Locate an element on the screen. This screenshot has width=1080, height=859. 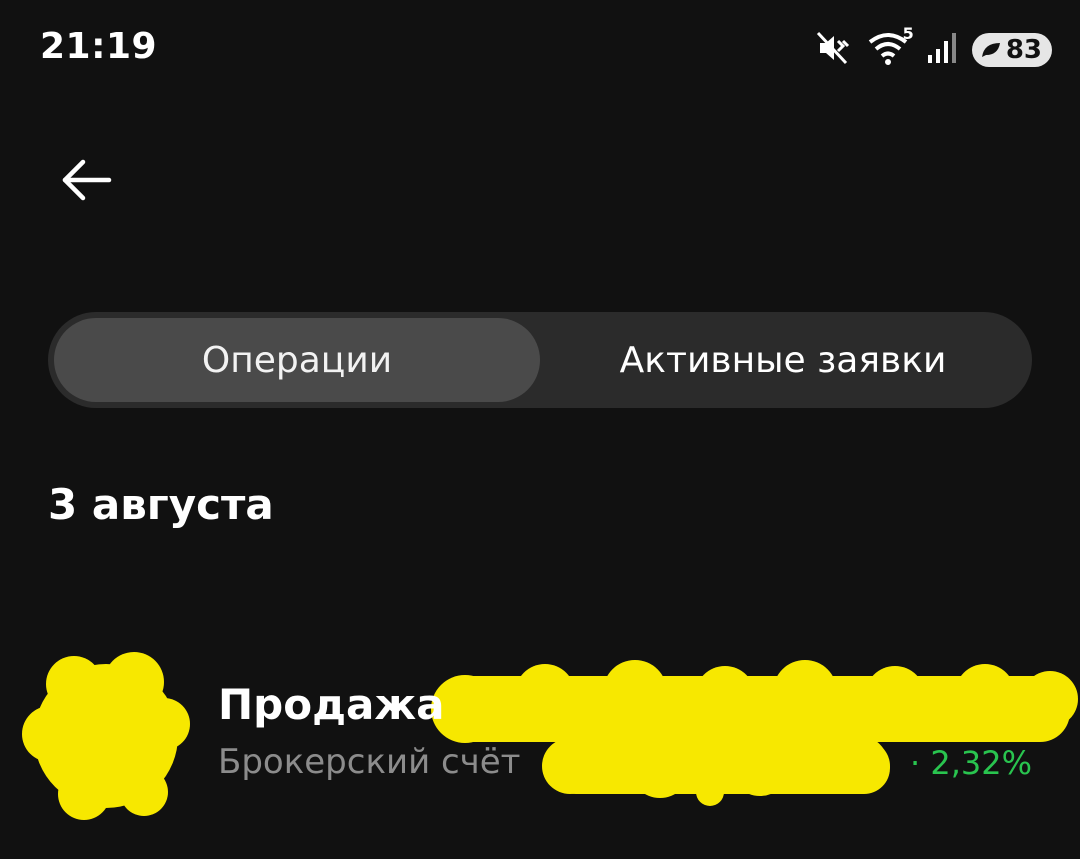
leaf-icon is located at coordinates (990, 50).